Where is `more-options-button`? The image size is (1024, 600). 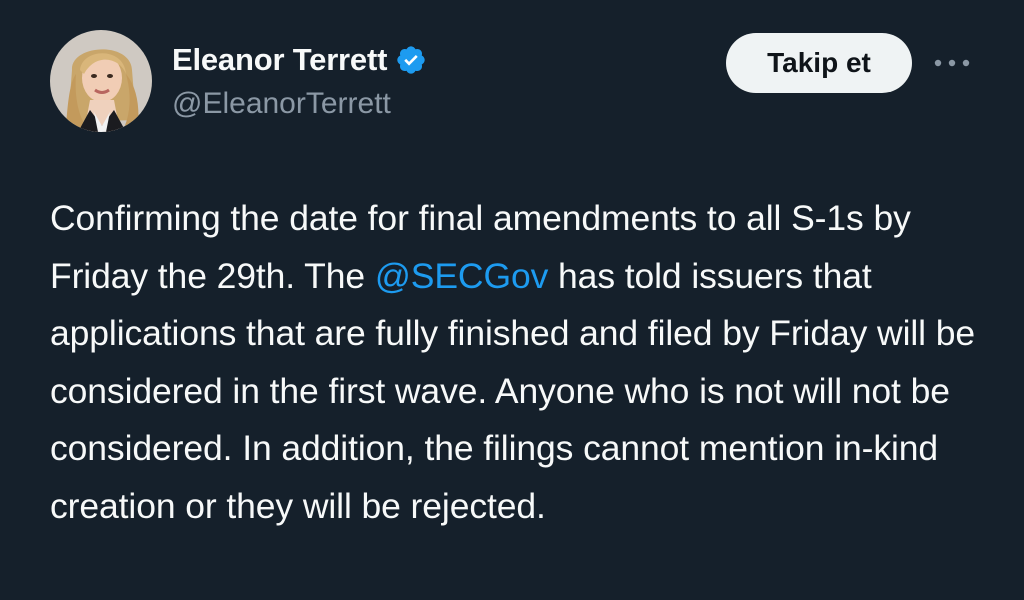
more-options-button is located at coordinates (952, 63).